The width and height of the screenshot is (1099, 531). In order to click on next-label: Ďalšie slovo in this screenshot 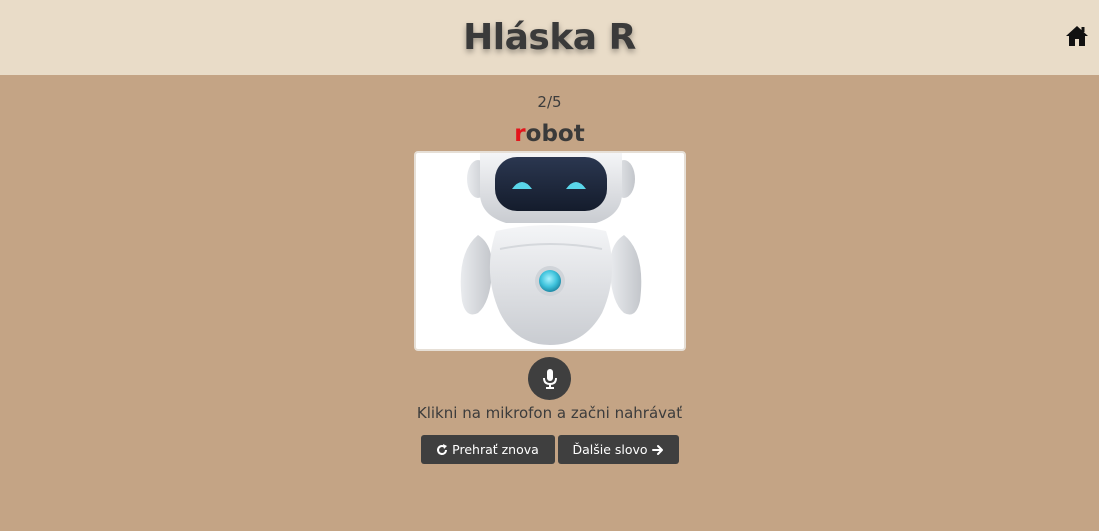, I will do `click(610, 449)`.